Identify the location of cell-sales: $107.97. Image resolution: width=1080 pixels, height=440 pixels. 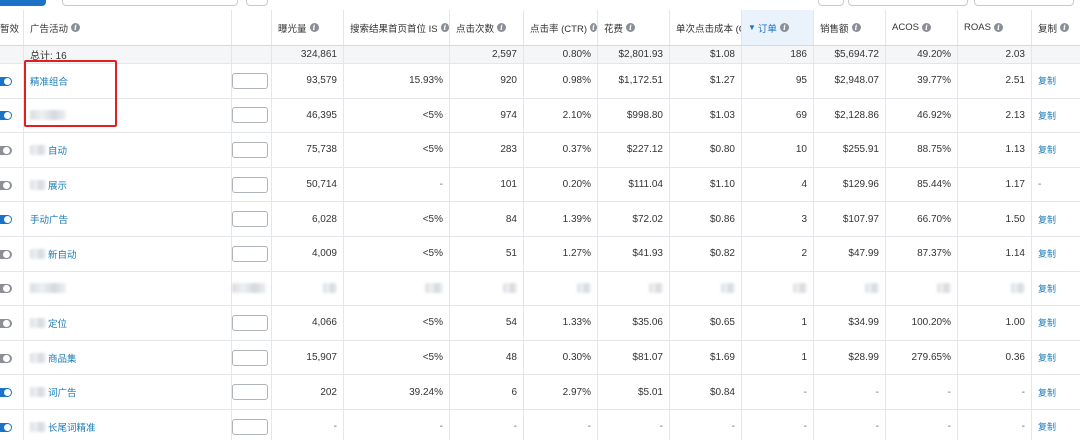
(850, 219).